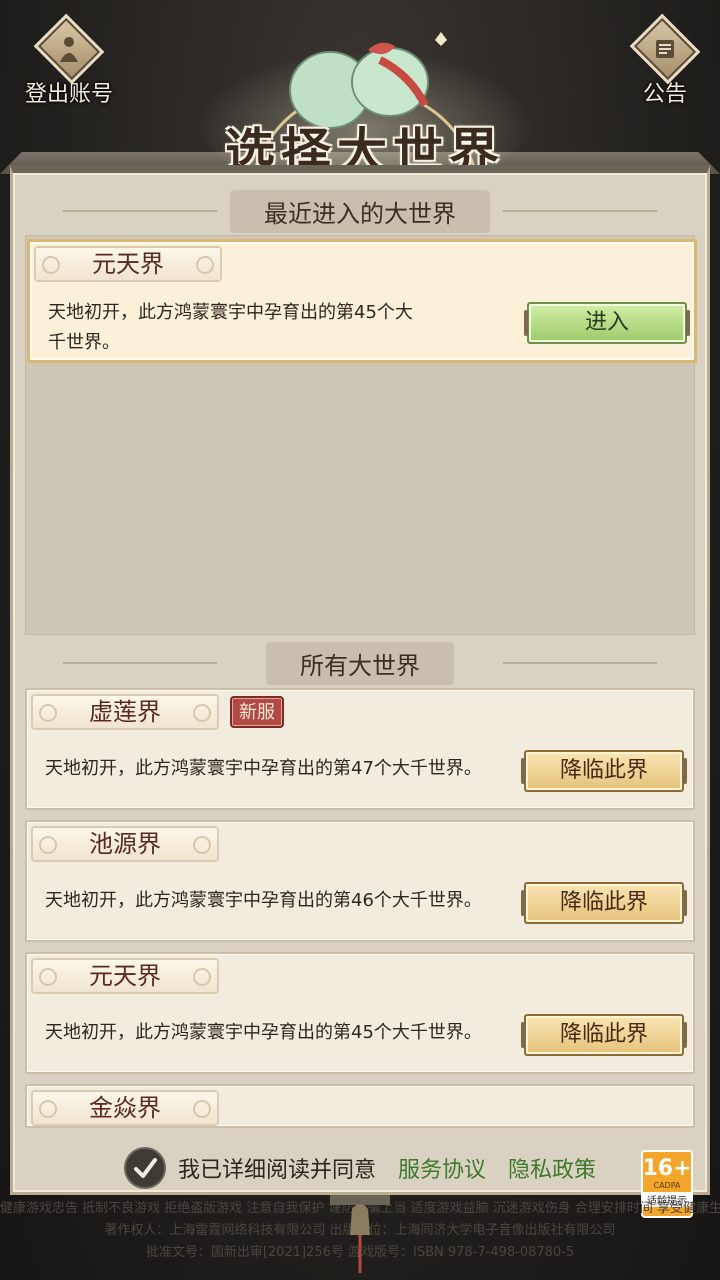 Image resolution: width=720 pixels, height=1280 pixels. I want to click on notice-button: 公告, so click(665, 60).